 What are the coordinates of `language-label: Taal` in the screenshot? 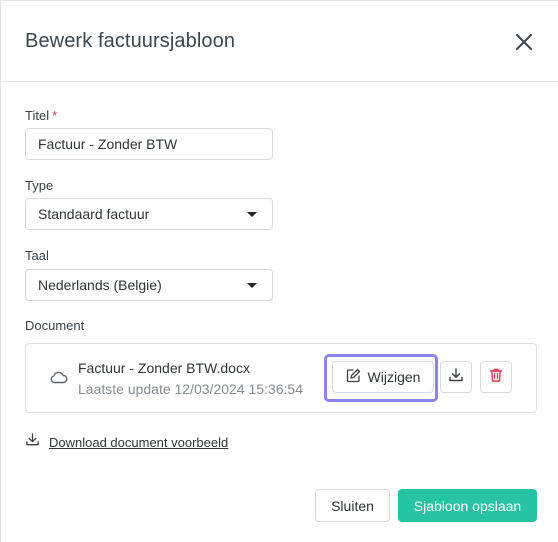 It's located at (37, 255).